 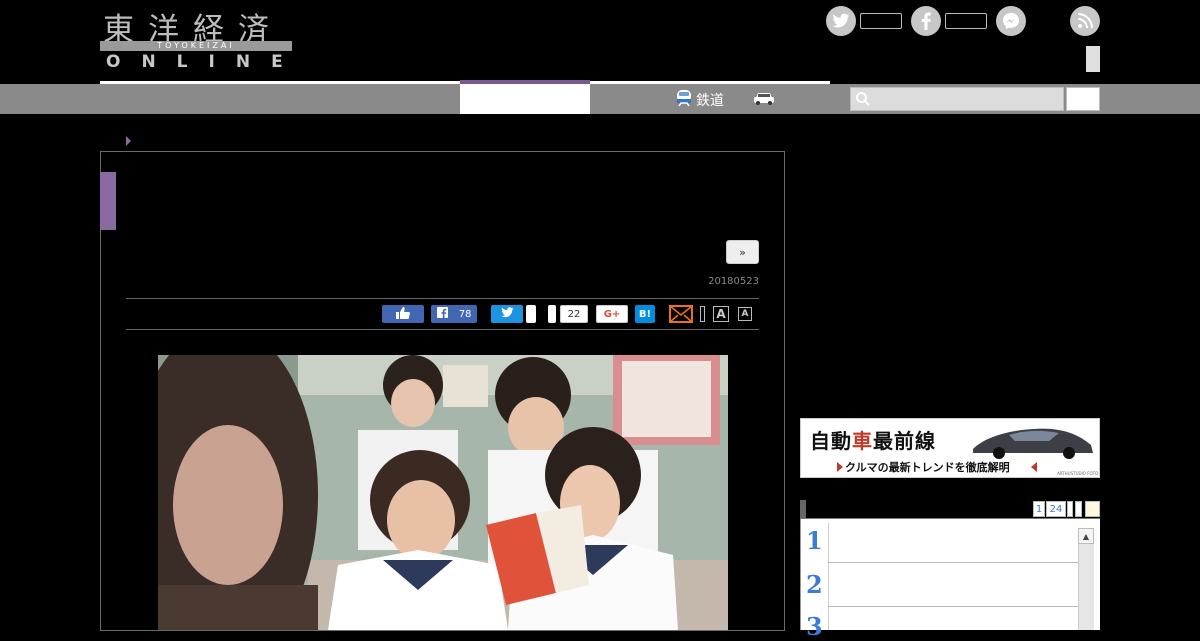 I want to click on twitter-icon, so click(x=841, y=21).